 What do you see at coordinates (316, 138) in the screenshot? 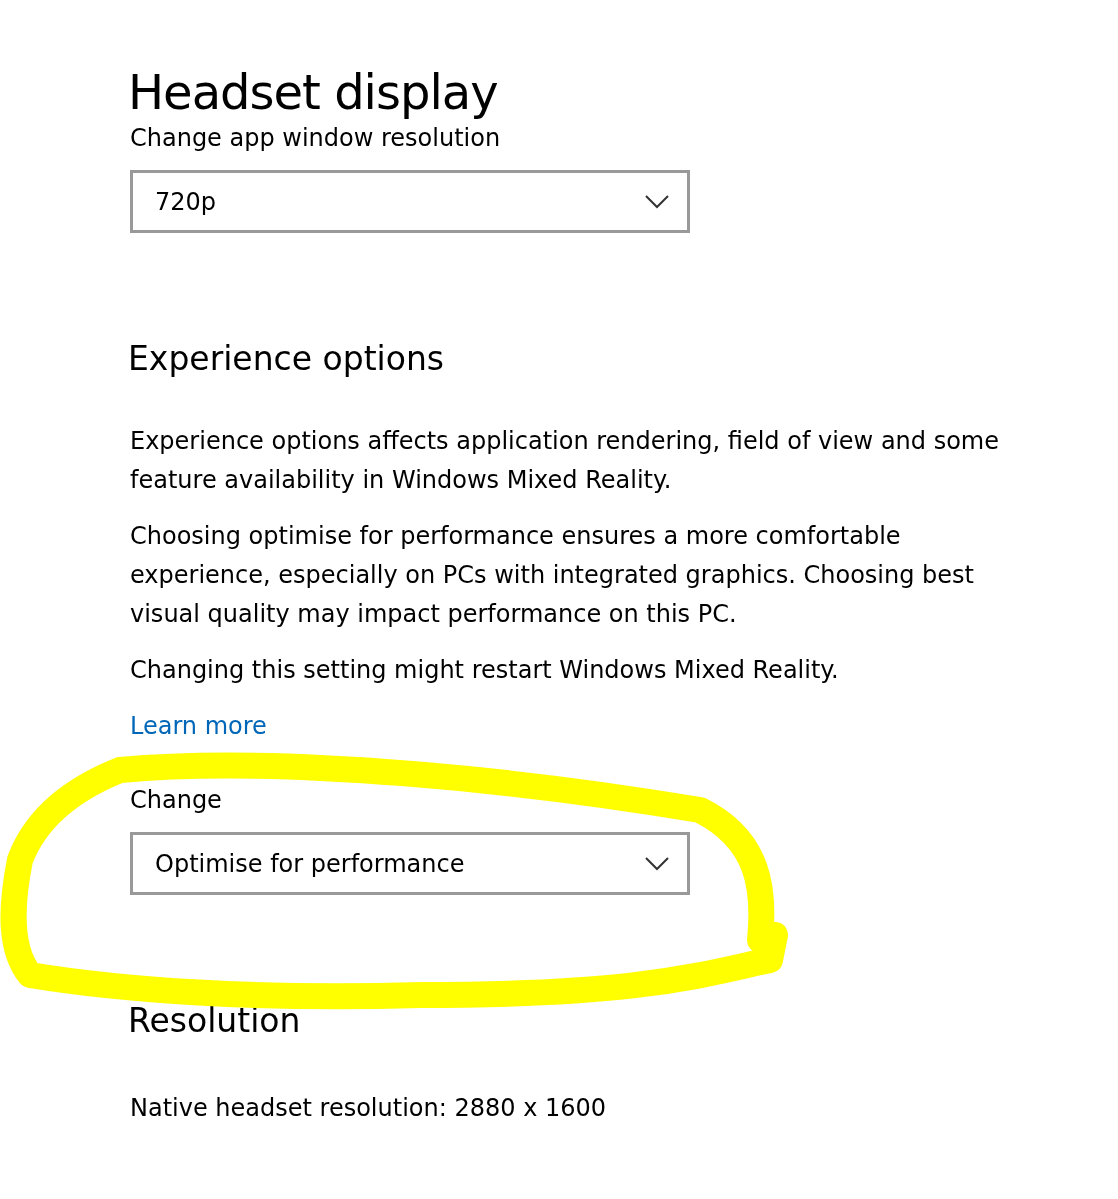
I see `field-label: Change app window resolution` at bounding box center [316, 138].